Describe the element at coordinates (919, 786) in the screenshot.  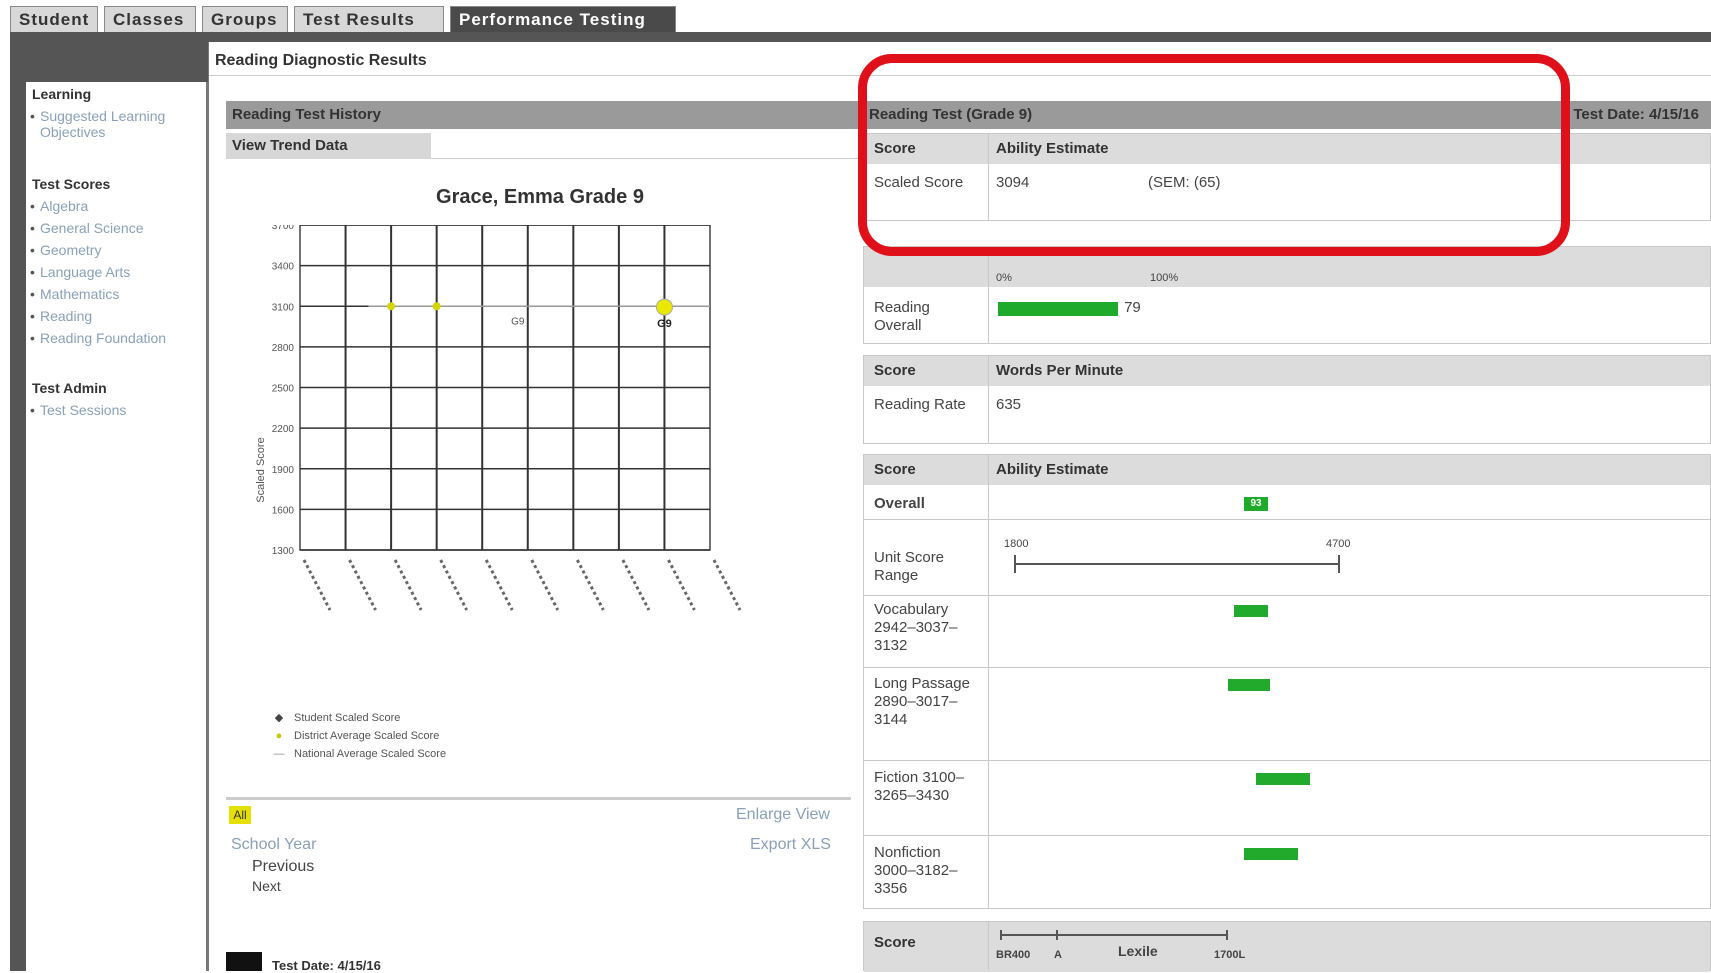
I see `fiction-label: Fiction 3100–3265–3430` at that location.